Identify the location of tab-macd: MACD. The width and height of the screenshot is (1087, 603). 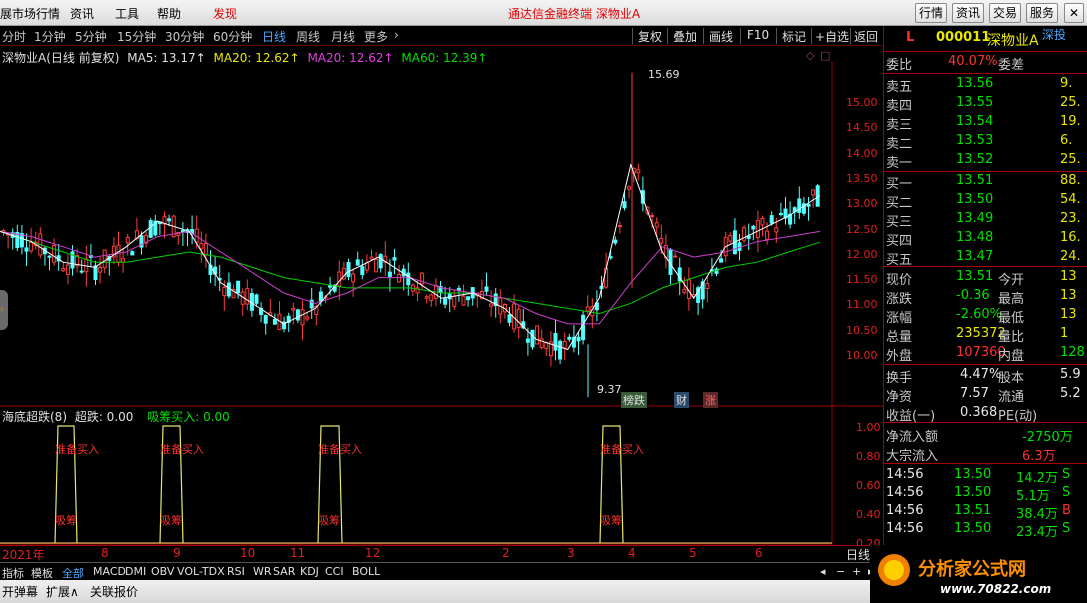
(109, 571).